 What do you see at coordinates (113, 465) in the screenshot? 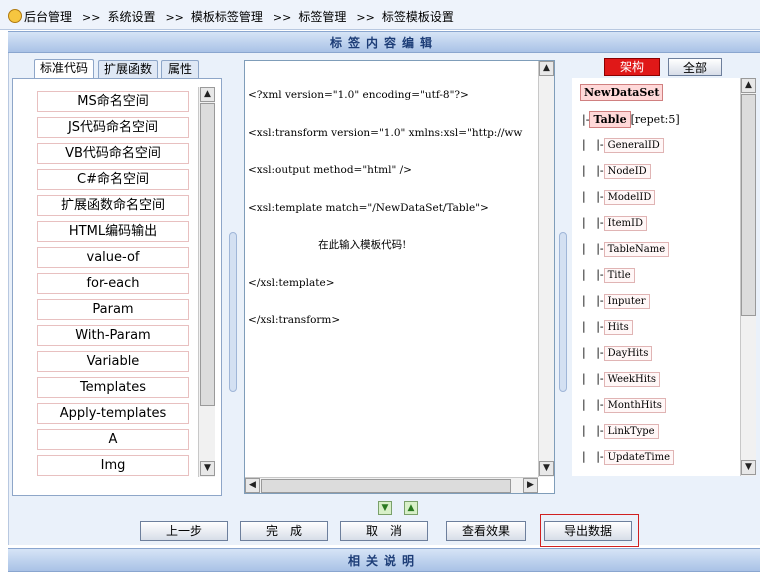
I see `snippet-img: Img` at bounding box center [113, 465].